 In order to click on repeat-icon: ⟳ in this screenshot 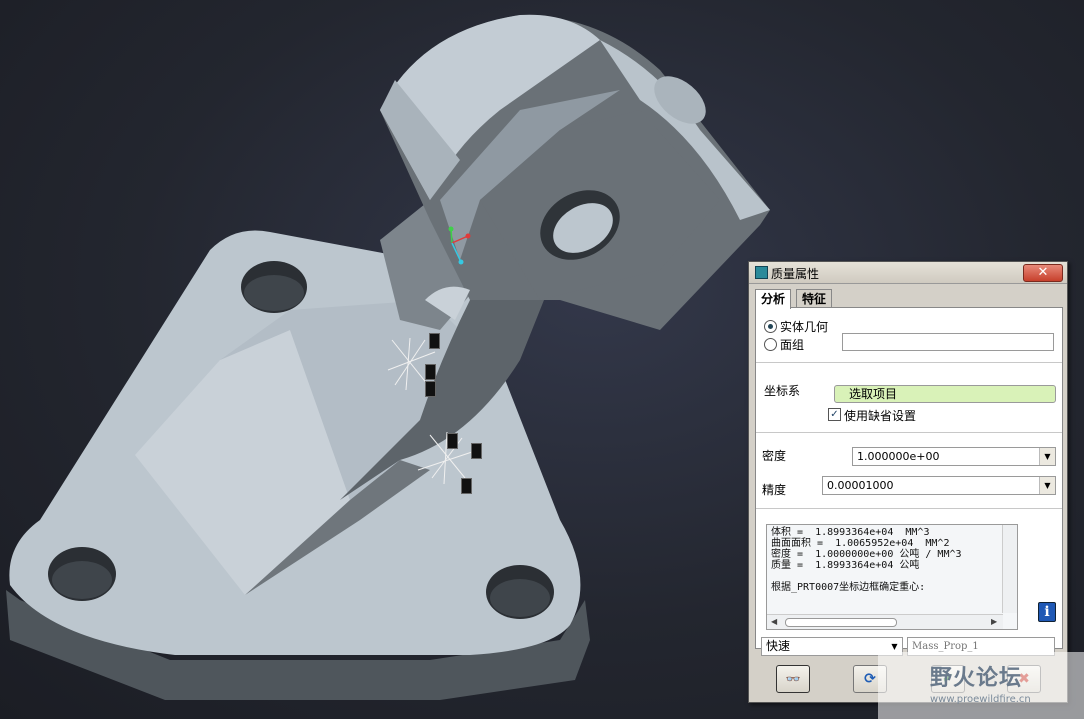, I will do `click(870, 679)`.